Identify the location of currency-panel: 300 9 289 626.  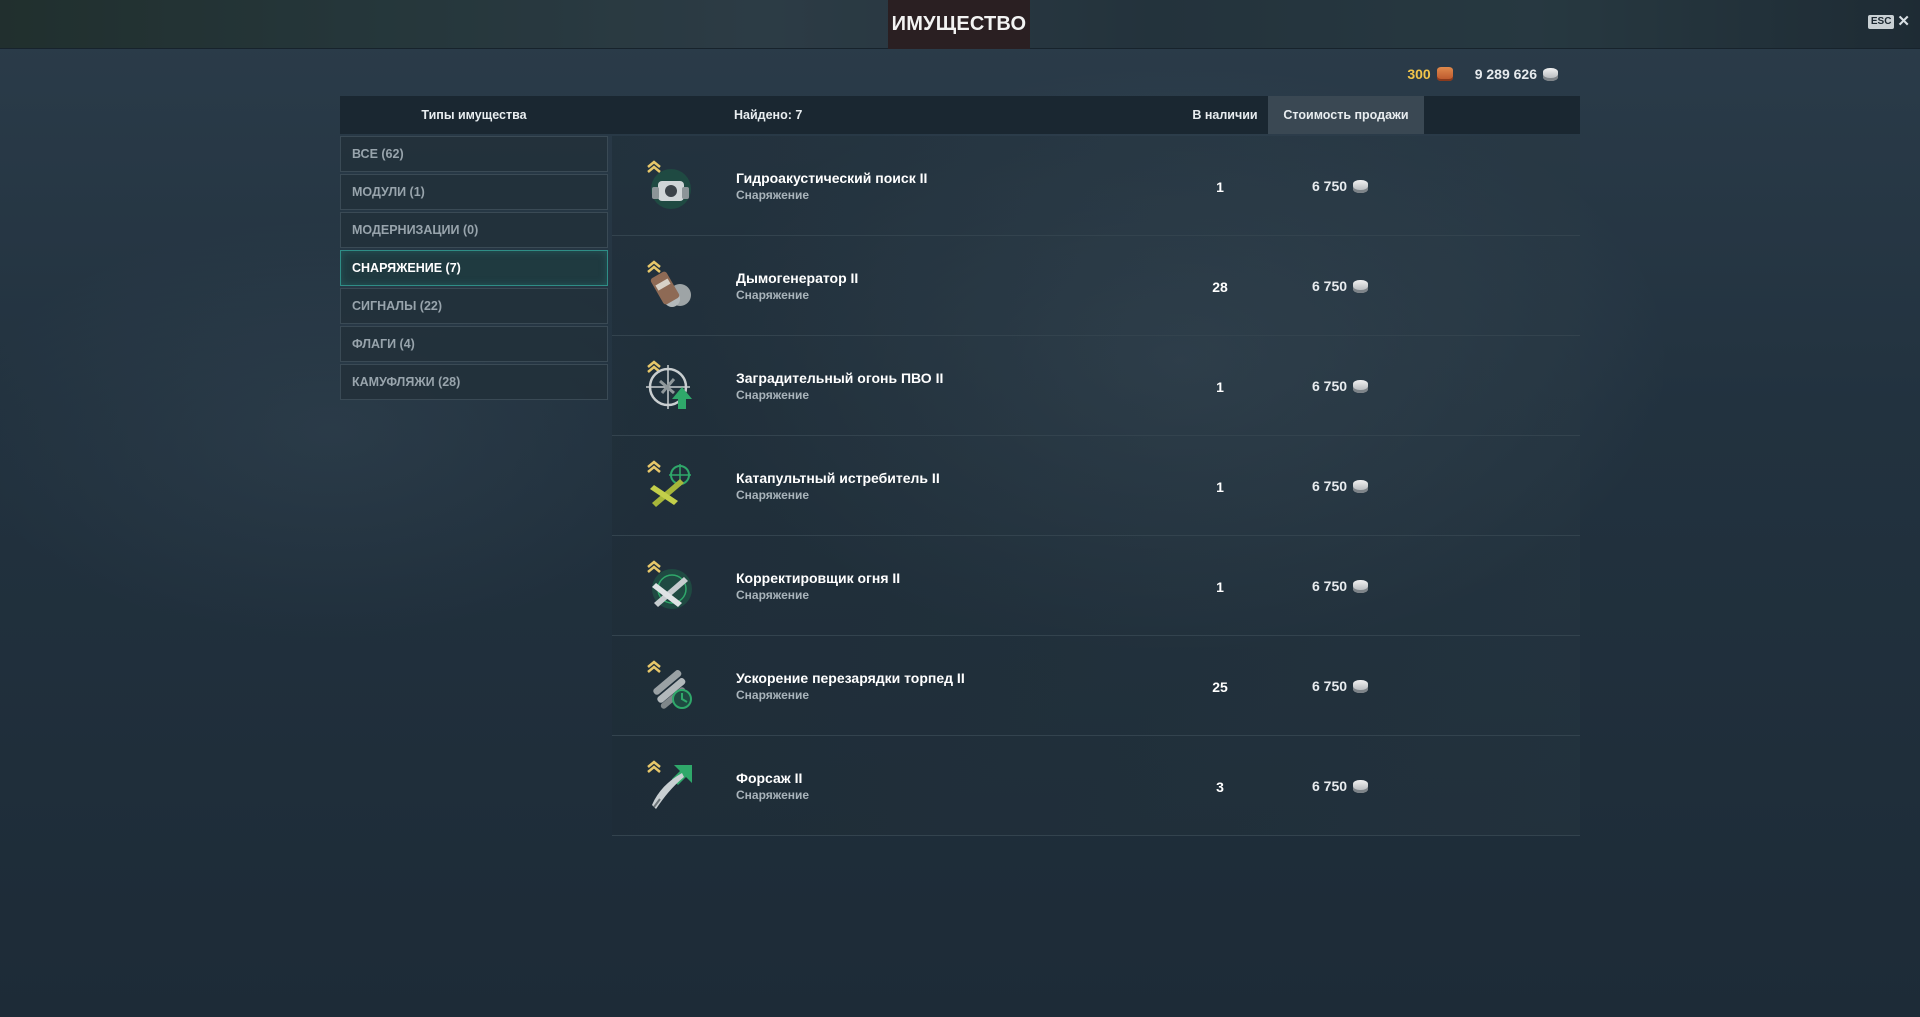
(1482, 74).